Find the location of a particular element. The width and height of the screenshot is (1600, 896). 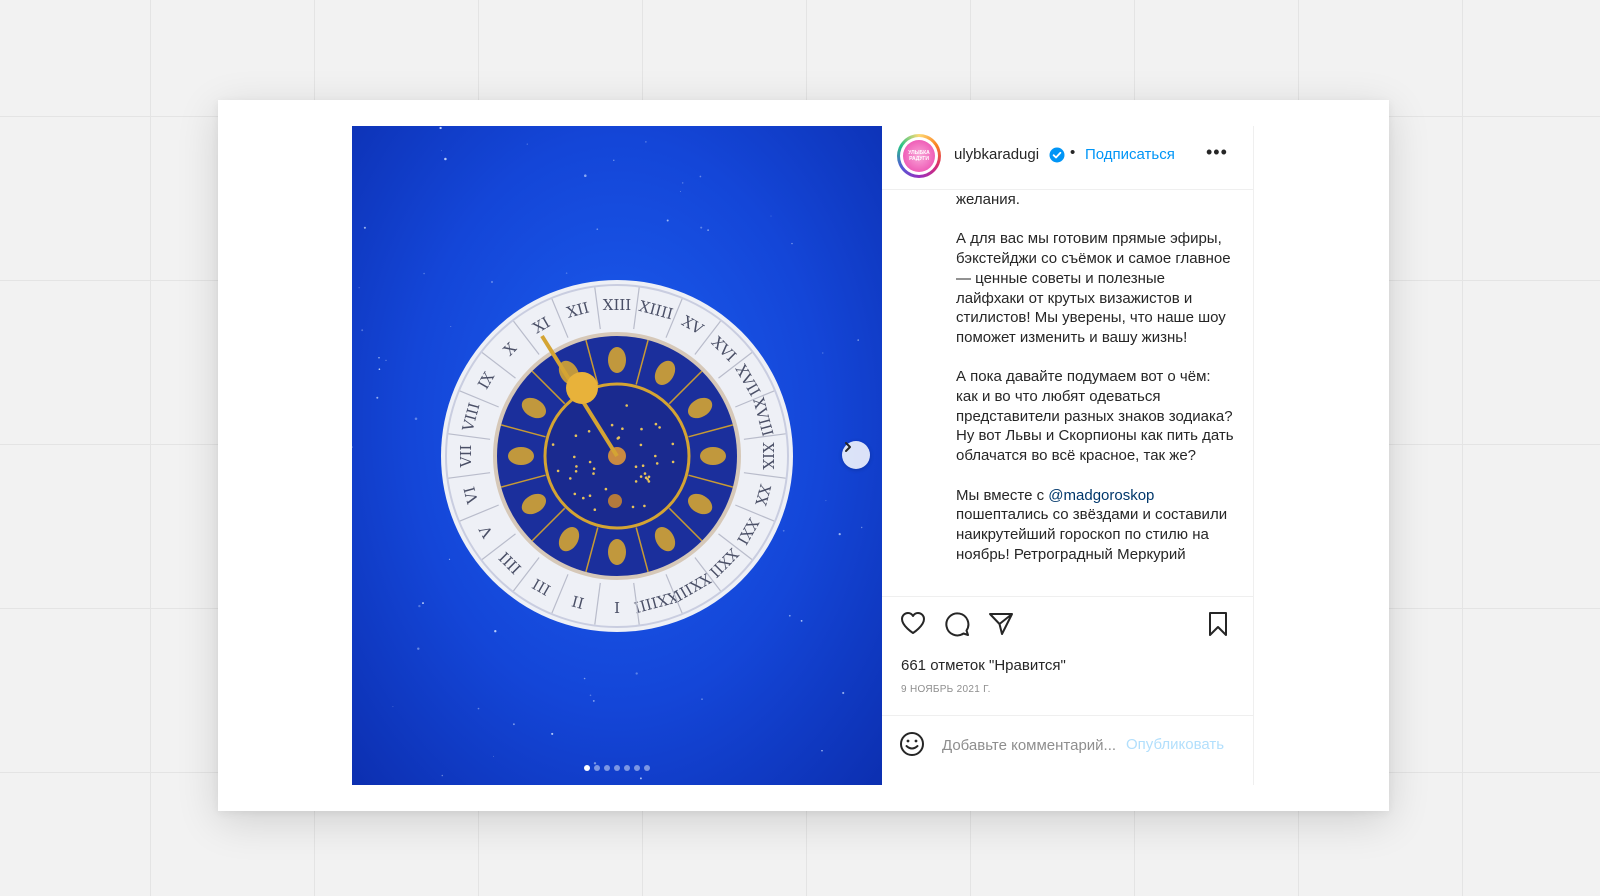

comment-input is located at coordinates (1034, 745).